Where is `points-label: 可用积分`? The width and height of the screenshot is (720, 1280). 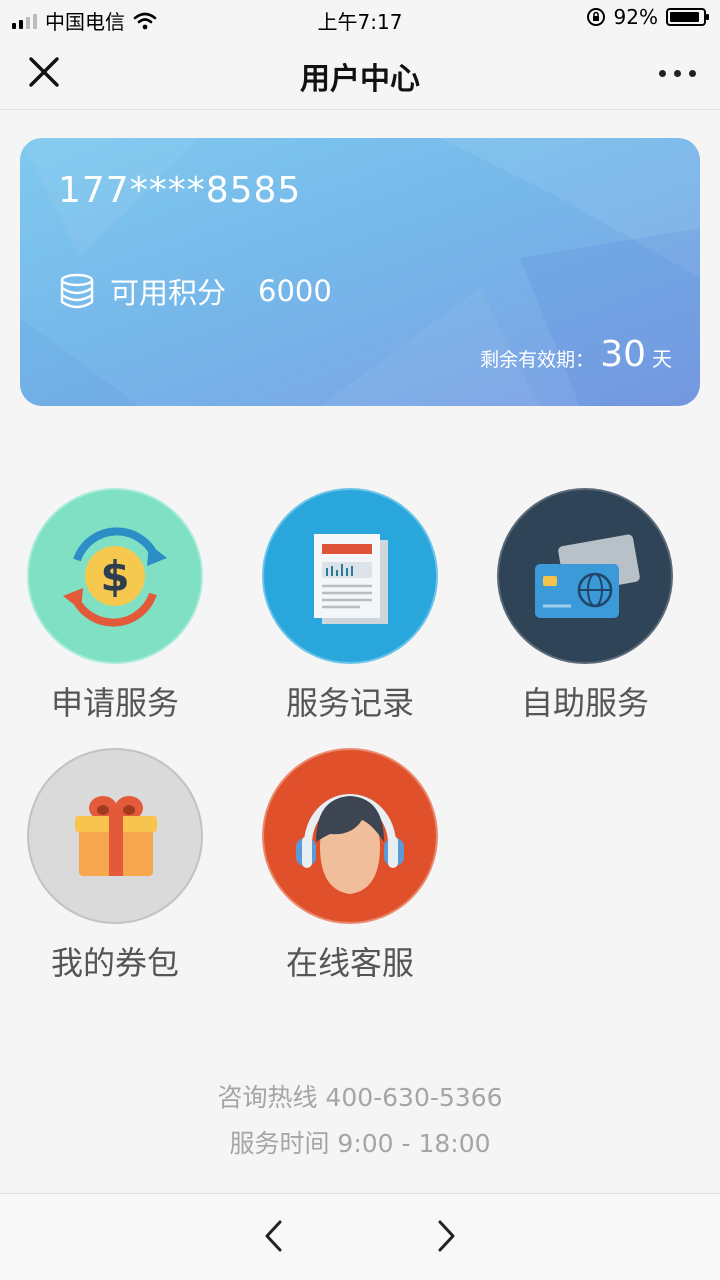 points-label: 可用积分 is located at coordinates (168, 293).